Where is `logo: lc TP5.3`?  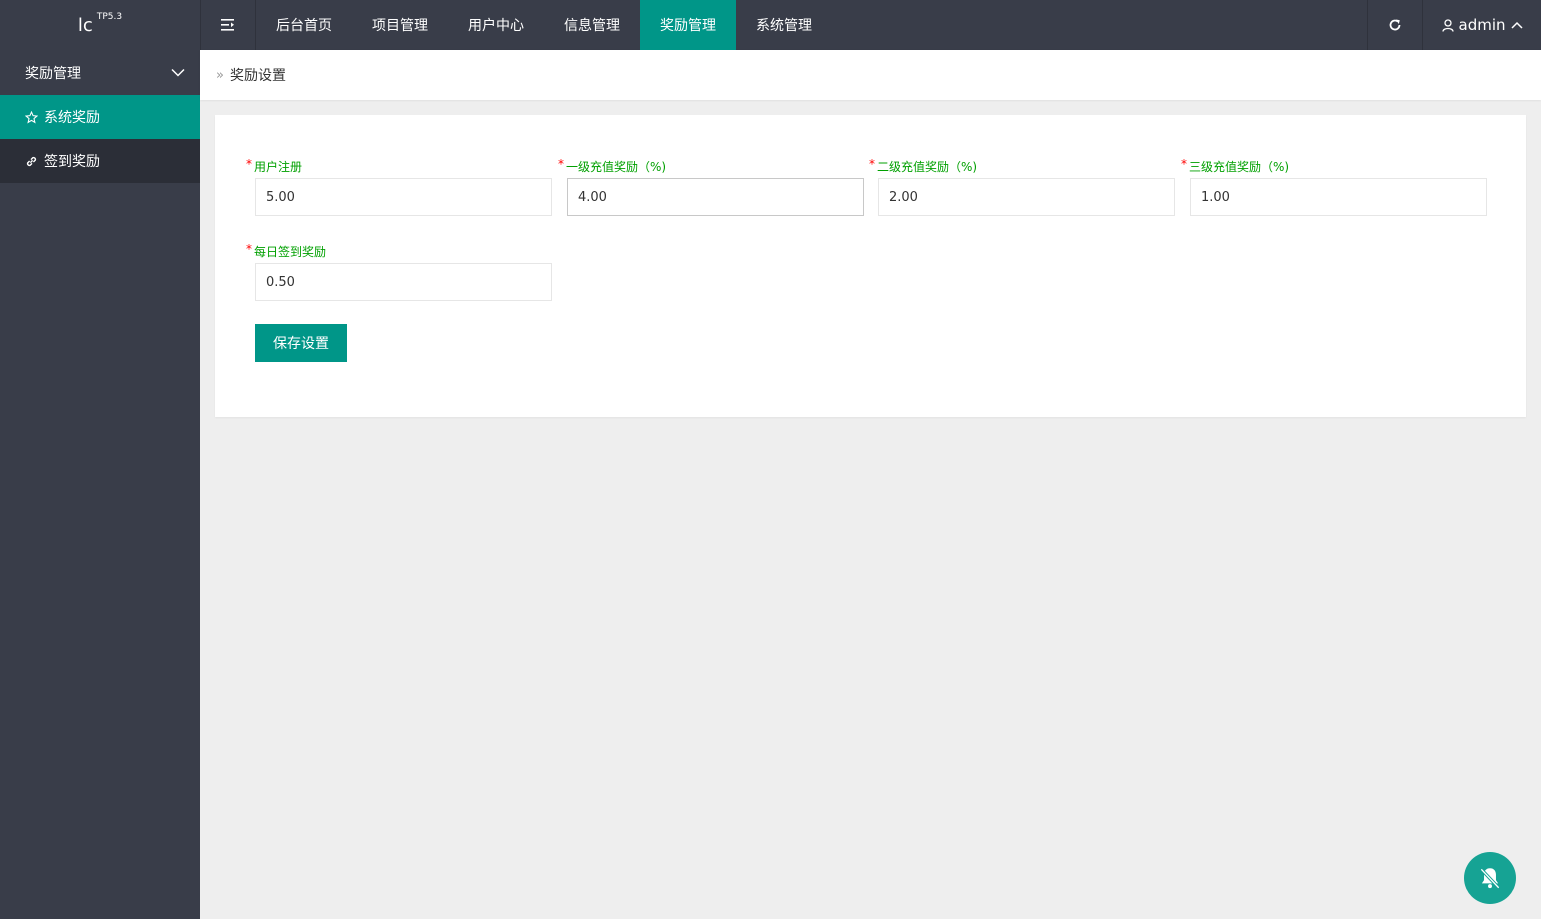 logo: lc TP5.3 is located at coordinates (100, 25).